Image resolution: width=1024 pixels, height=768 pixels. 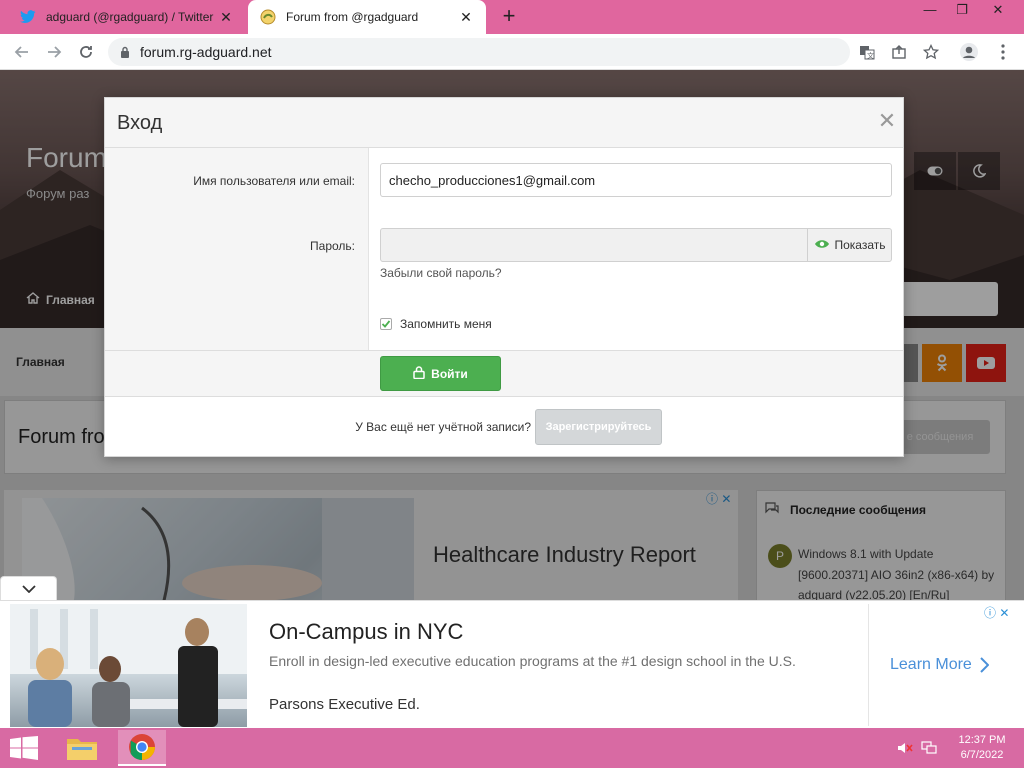 I want to click on reload-button, so click(x=86, y=52).